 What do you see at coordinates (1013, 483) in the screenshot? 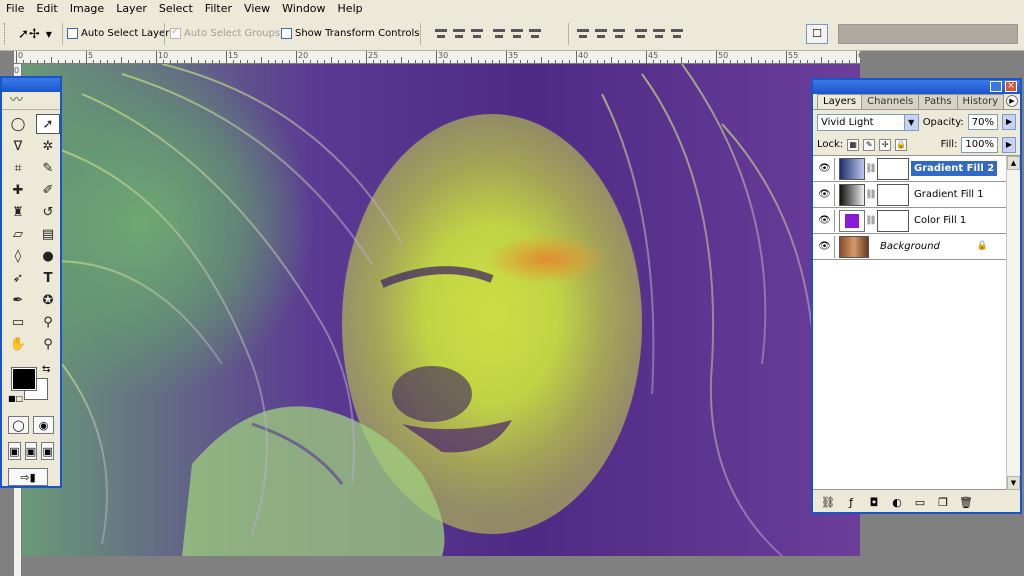
I see `scroll-down-icon: ▼` at bounding box center [1013, 483].